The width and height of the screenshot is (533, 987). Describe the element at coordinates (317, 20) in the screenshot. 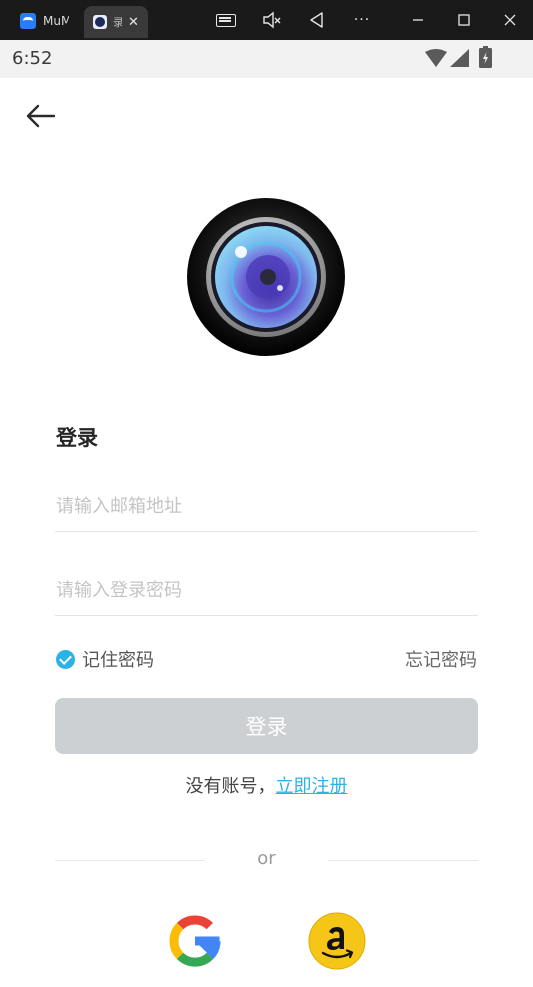

I see `back-nav-icon` at that location.